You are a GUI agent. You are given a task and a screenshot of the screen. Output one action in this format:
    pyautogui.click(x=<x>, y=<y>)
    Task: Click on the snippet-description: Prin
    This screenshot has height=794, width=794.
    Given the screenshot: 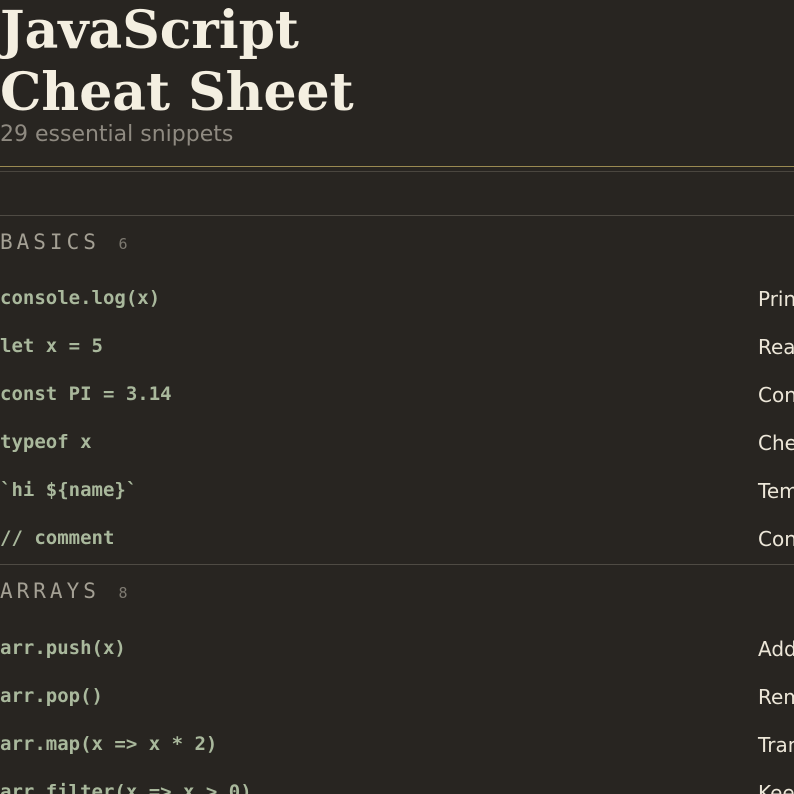 What is the action you would take?
    pyautogui.click(x=776, y=299)
    